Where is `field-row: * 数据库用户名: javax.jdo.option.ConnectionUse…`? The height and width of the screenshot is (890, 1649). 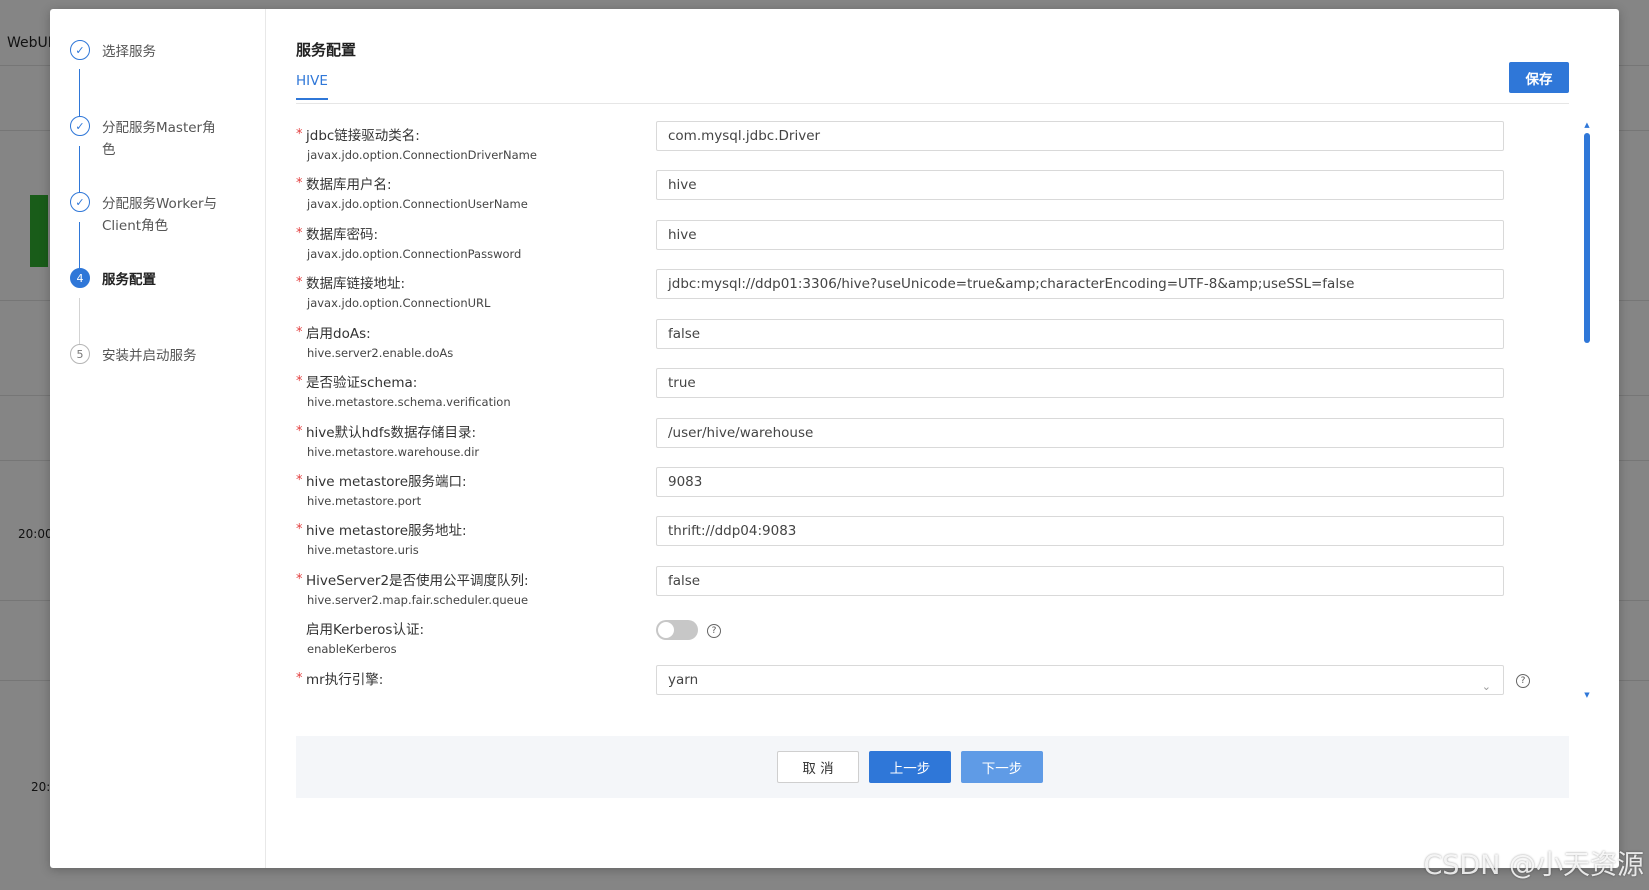
field-row: * 数据库用户名: javax.jdo.option.ConnectionUse… is located at coordinates (900, 194).